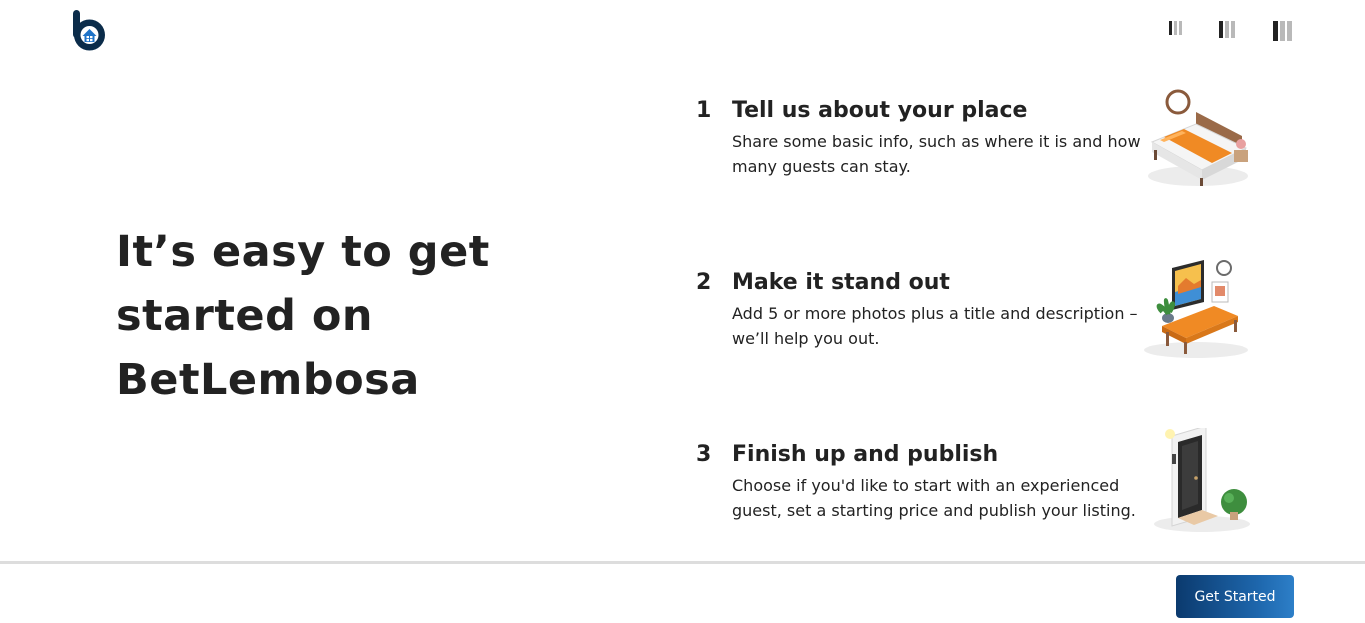 The image size is (1365, 623). I want to click on step-title: Make it stand out, so click(841, 282).